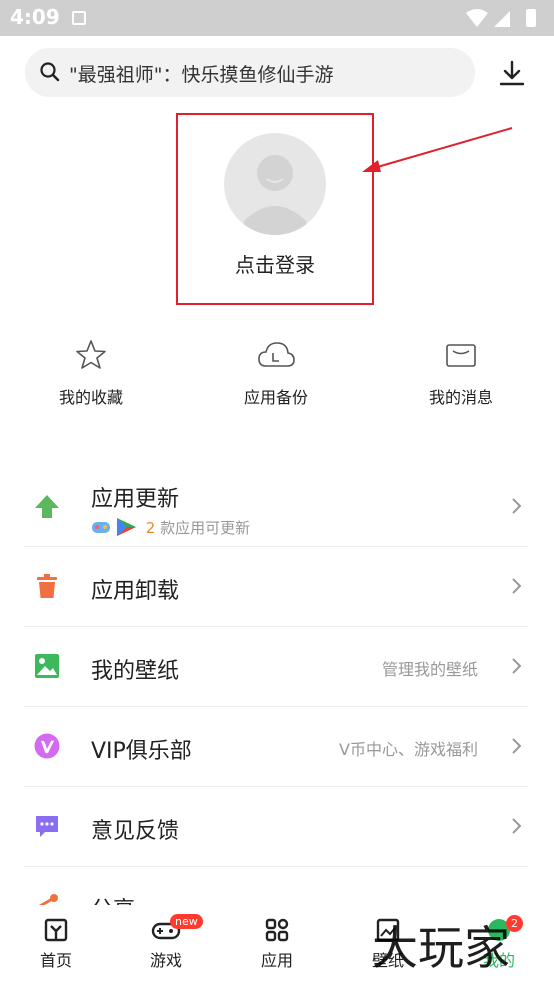 The image size is (554, 985). I want to click on star-icon, so click(91, 354).